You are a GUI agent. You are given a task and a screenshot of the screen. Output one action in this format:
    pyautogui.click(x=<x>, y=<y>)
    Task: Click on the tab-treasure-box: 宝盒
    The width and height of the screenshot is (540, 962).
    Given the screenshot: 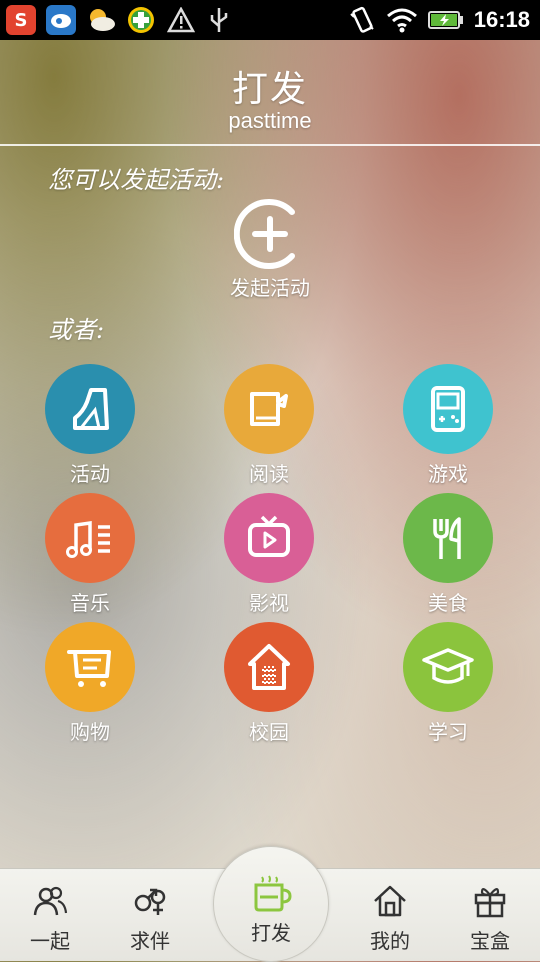 What is the action you would take?
    pyautogui.click(x=490, y=915)
    